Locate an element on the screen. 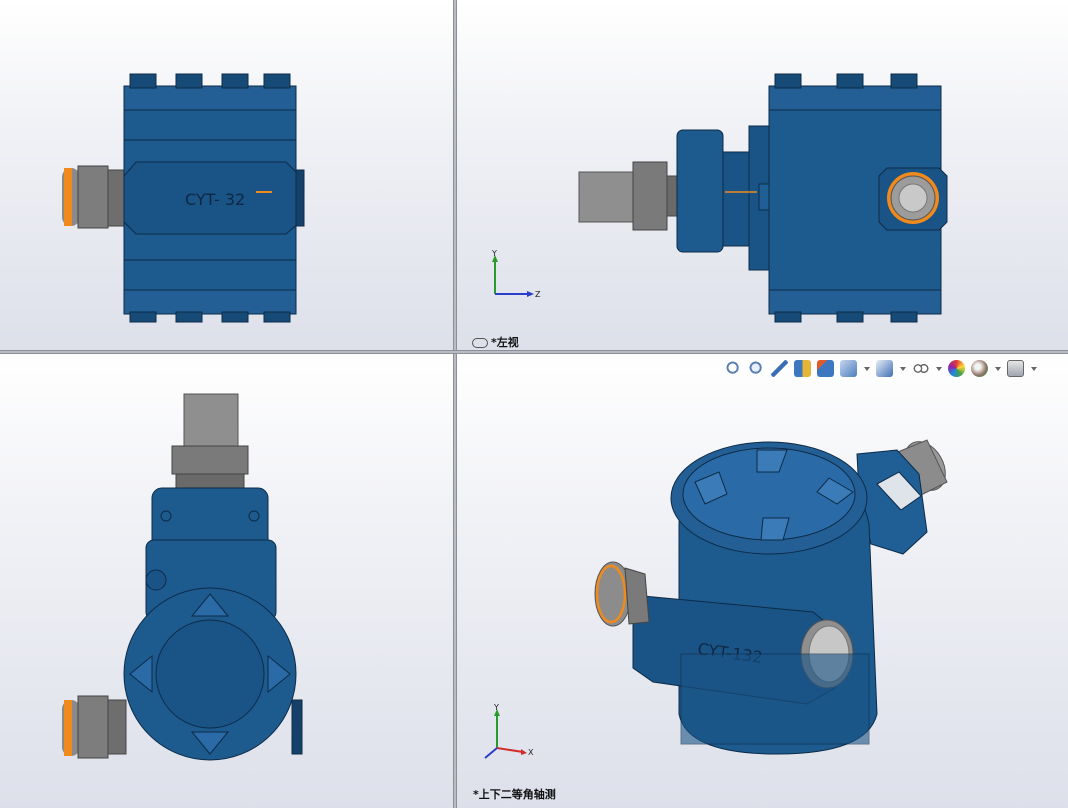 This screenshot has width=1068, height=808. orientation-triad: Y Z is located at coordinates (516, 274).